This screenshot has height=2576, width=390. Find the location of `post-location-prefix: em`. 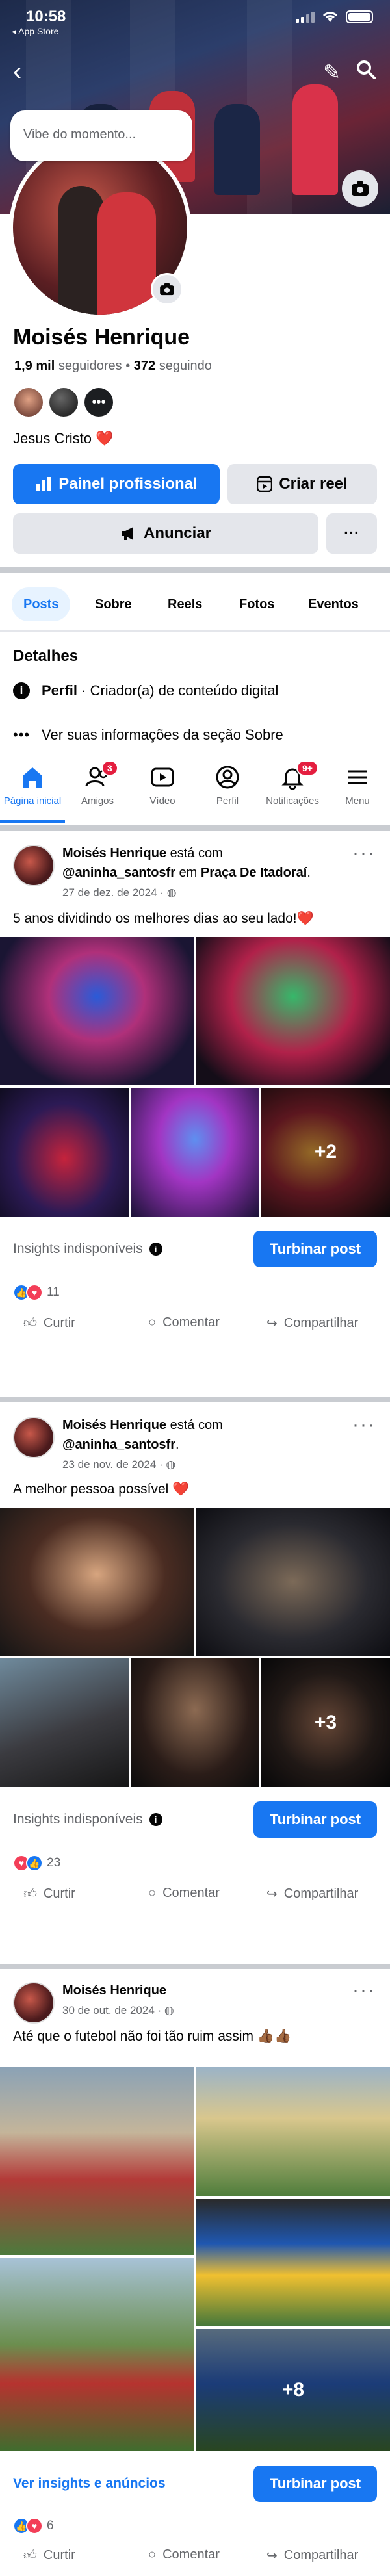

post-location-prefix: em is located at coordinates (188, 873).